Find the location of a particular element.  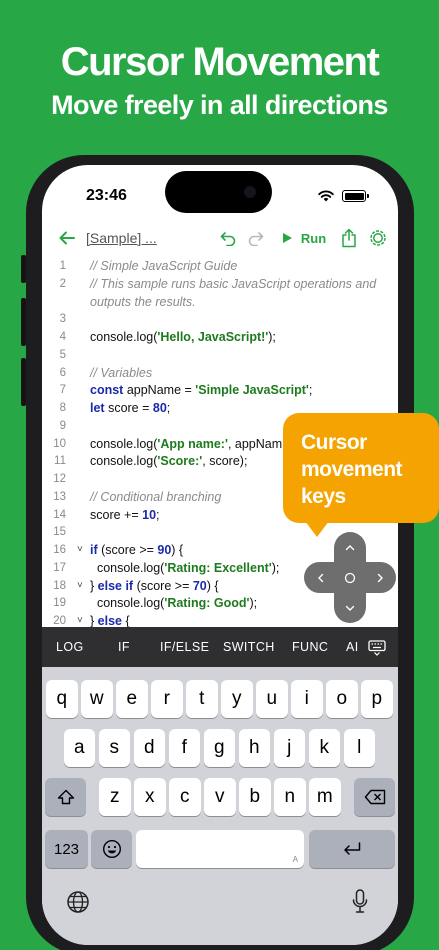

cursor-up-icon is located at coordinates (350, 547).